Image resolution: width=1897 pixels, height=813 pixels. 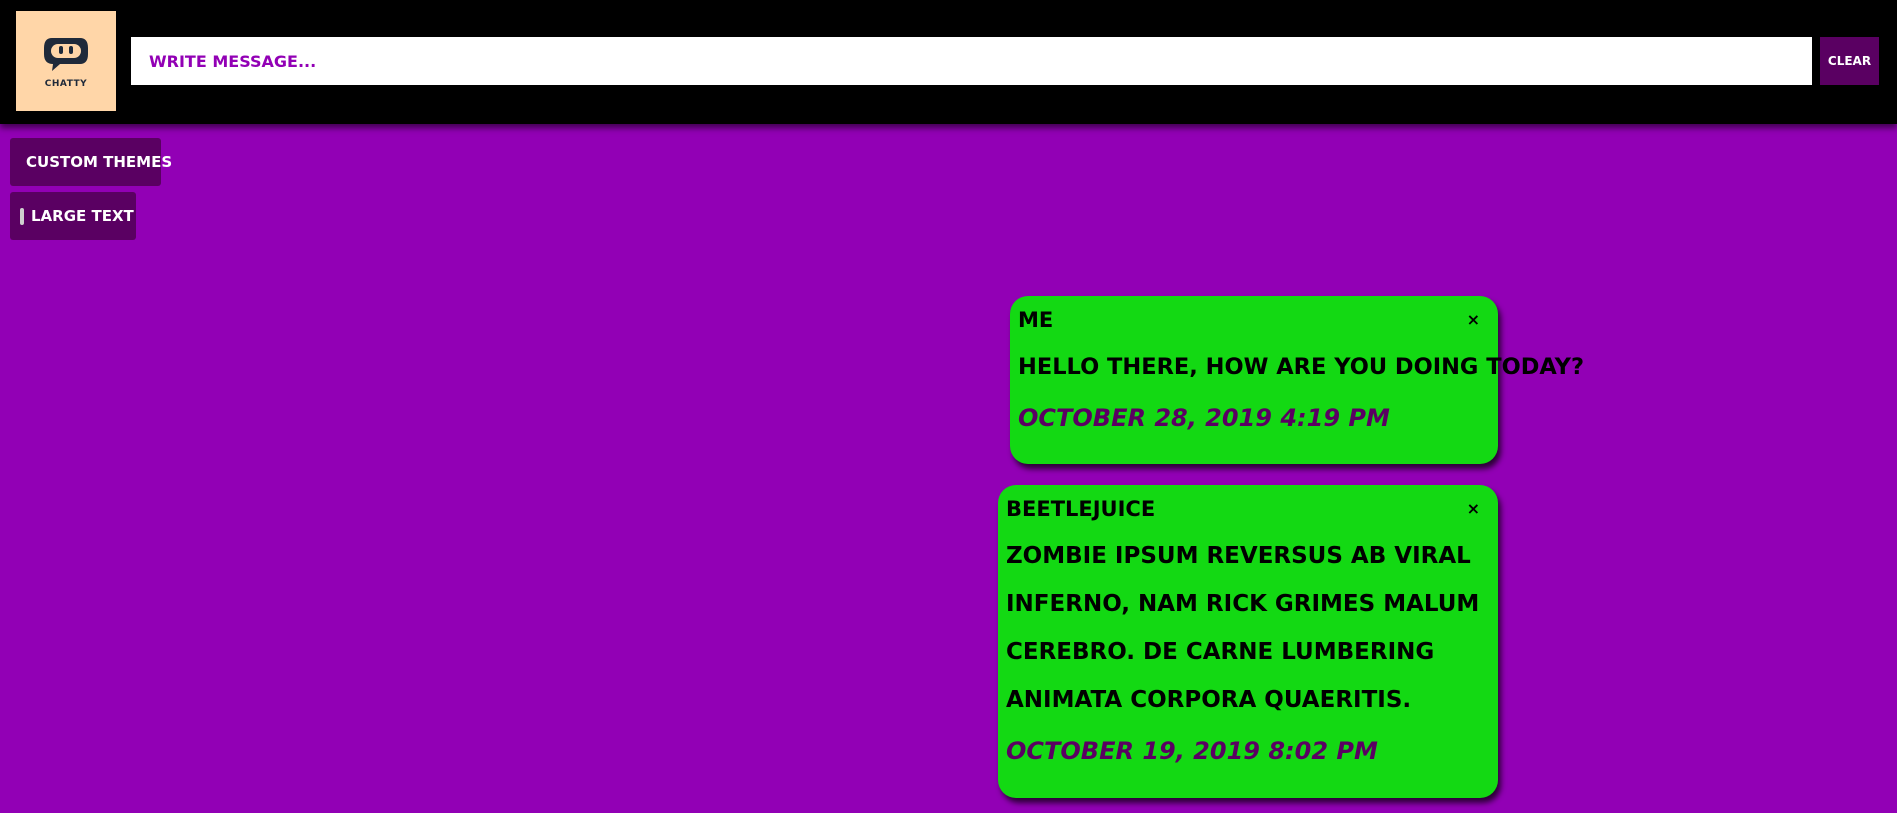 I want to click on logo-text: CHATTY, so click(x=66, y=83).